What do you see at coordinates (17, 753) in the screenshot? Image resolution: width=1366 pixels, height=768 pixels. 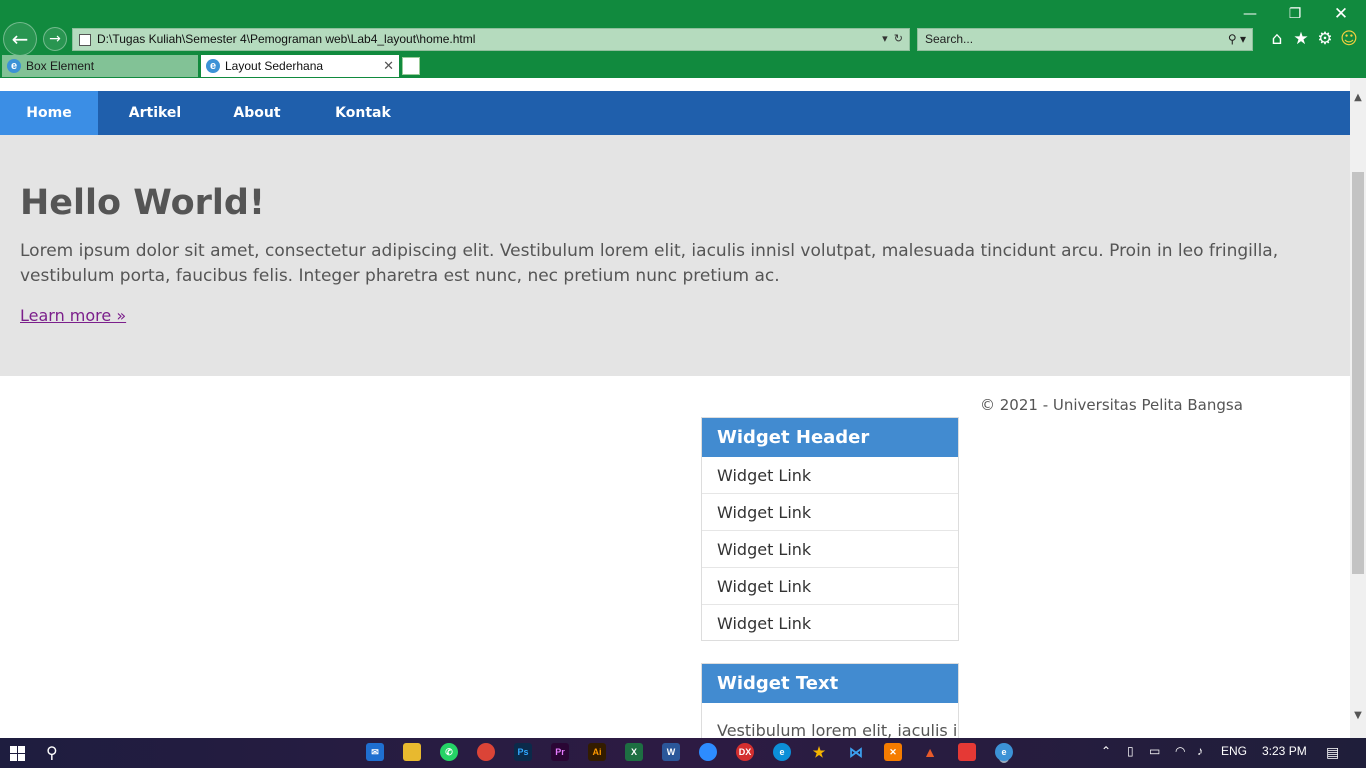 I see `start-button` at bounding box center [17, 753].